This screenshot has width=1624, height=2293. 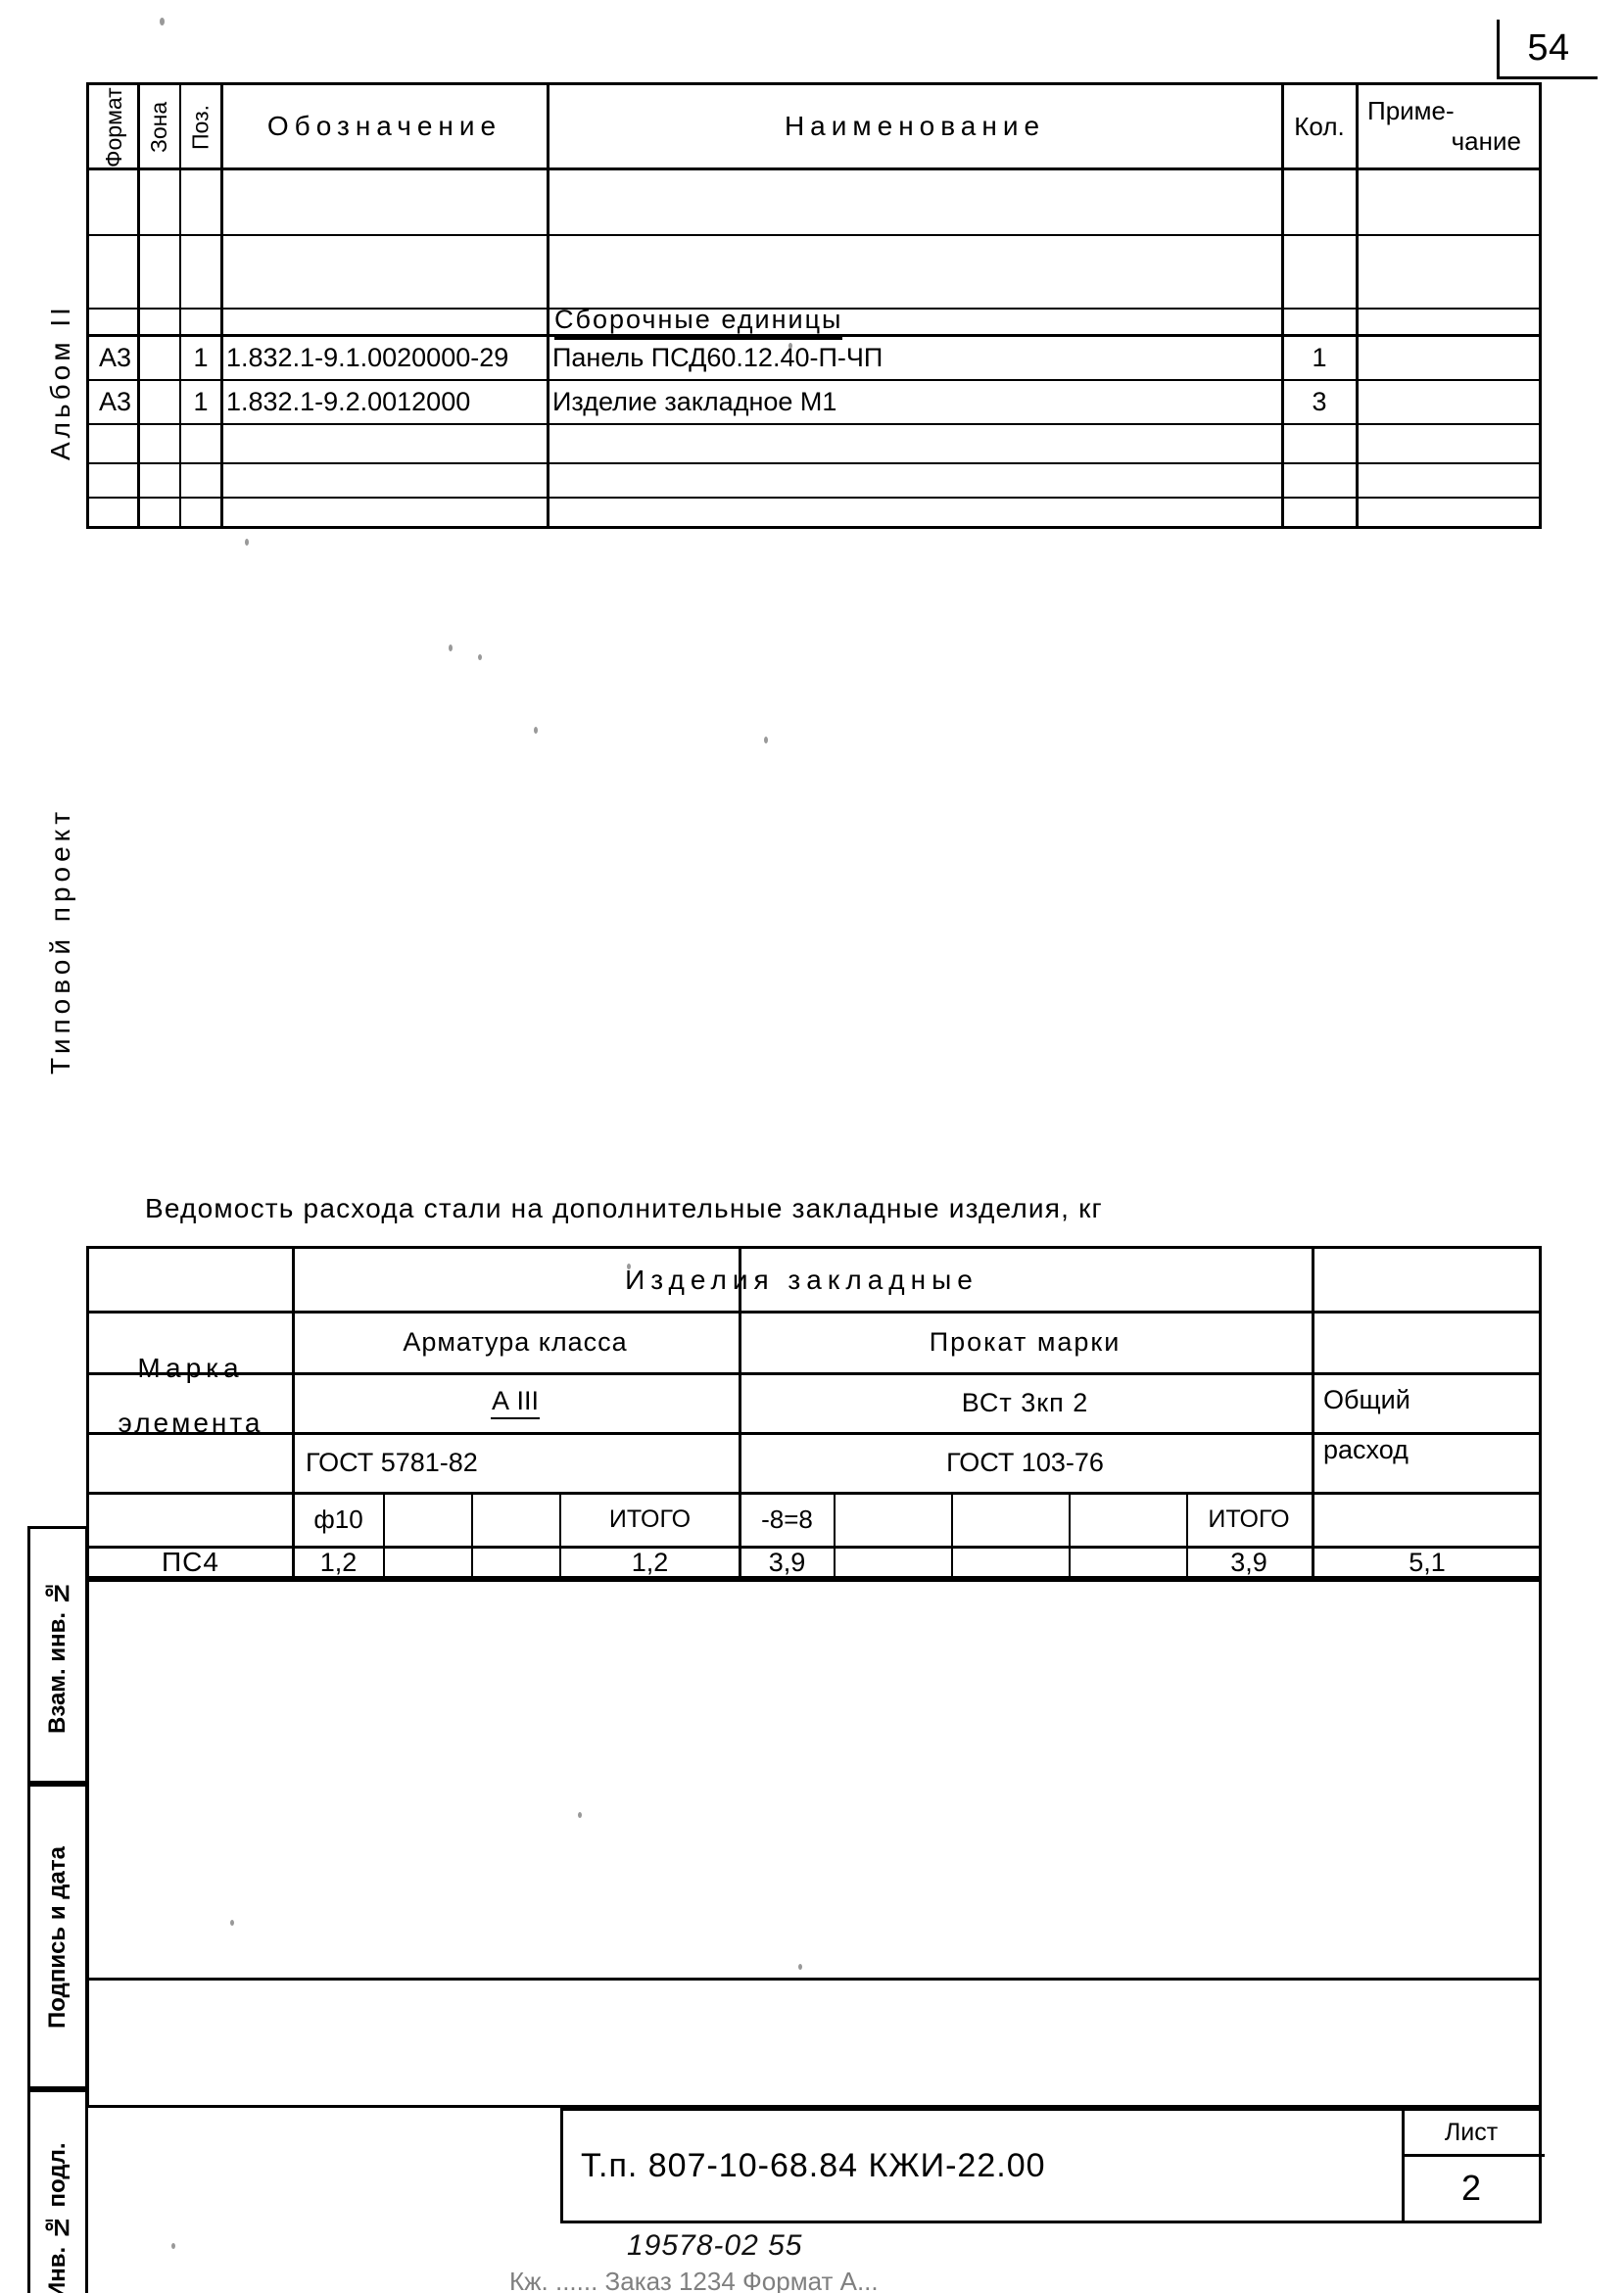 I want to click on page-number: 54, so click(x=1549, y=47).